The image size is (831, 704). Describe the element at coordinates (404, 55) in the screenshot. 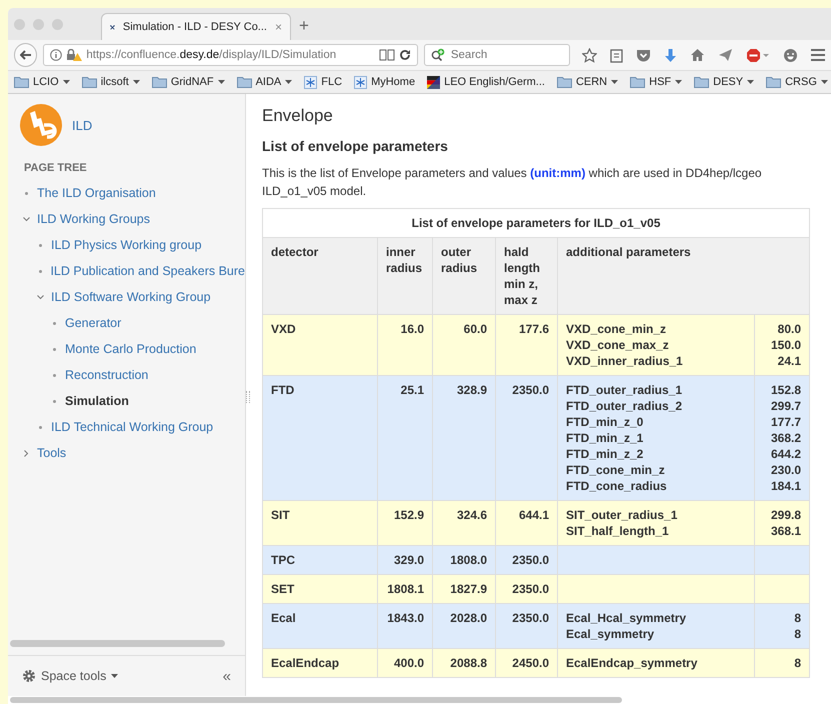

I see `reload-icon` at that location.